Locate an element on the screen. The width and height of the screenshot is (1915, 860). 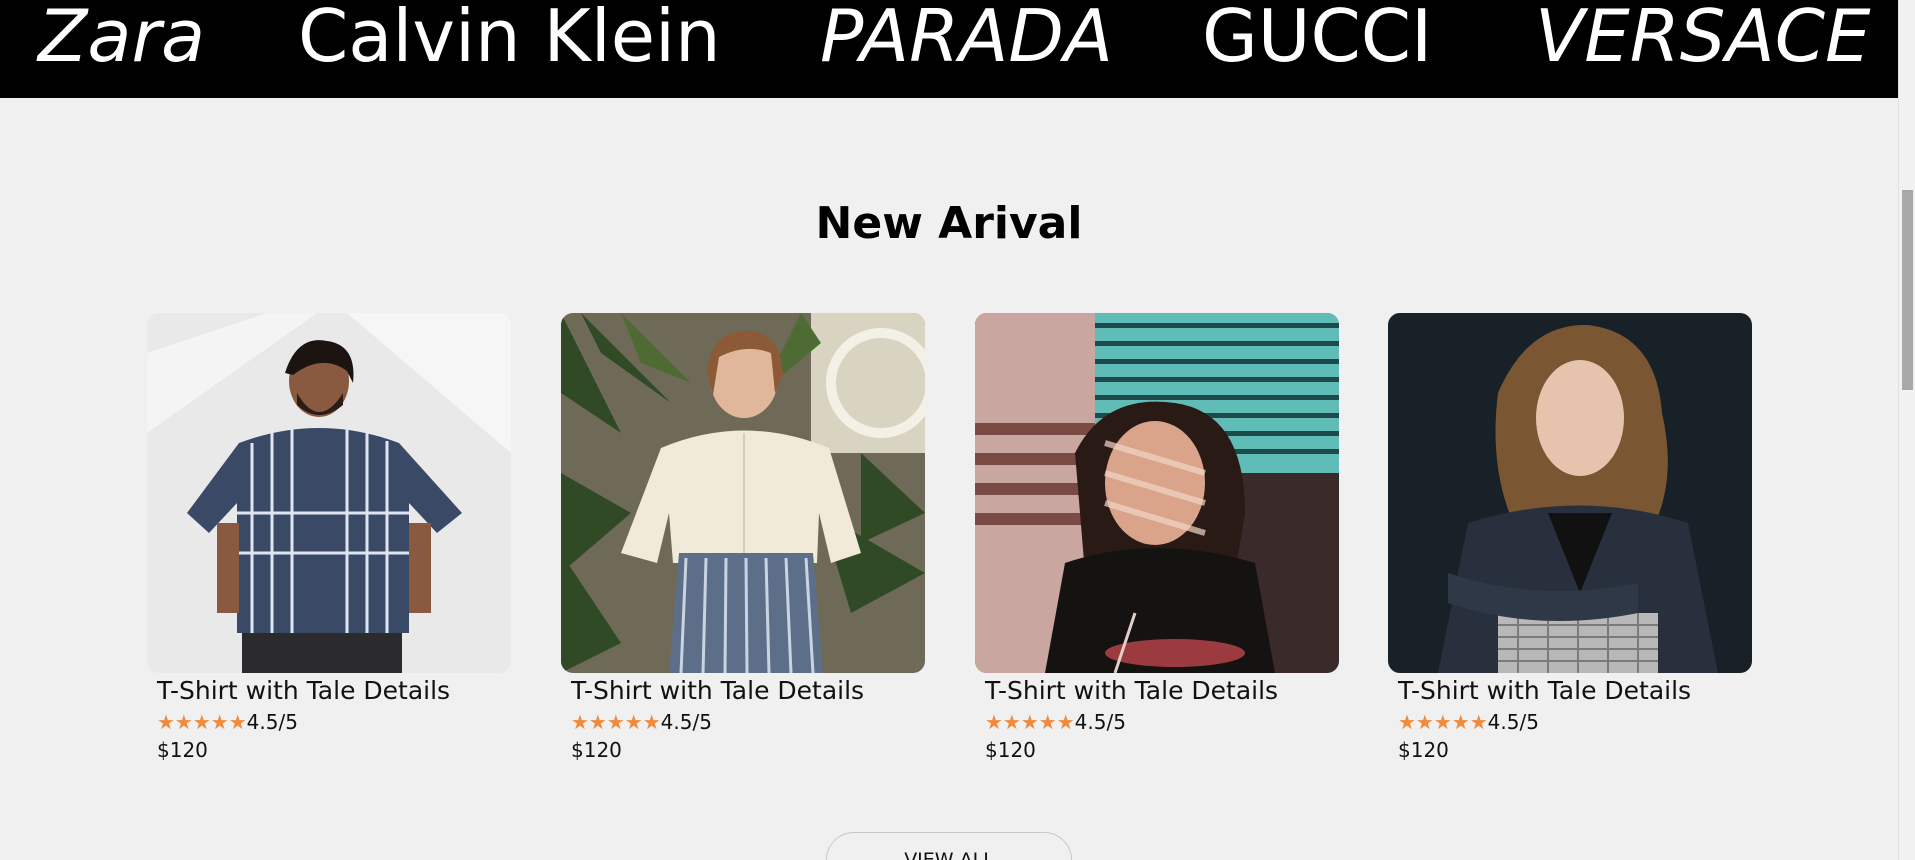
scrollbar-thumb is located at coordinates (1907, 290).